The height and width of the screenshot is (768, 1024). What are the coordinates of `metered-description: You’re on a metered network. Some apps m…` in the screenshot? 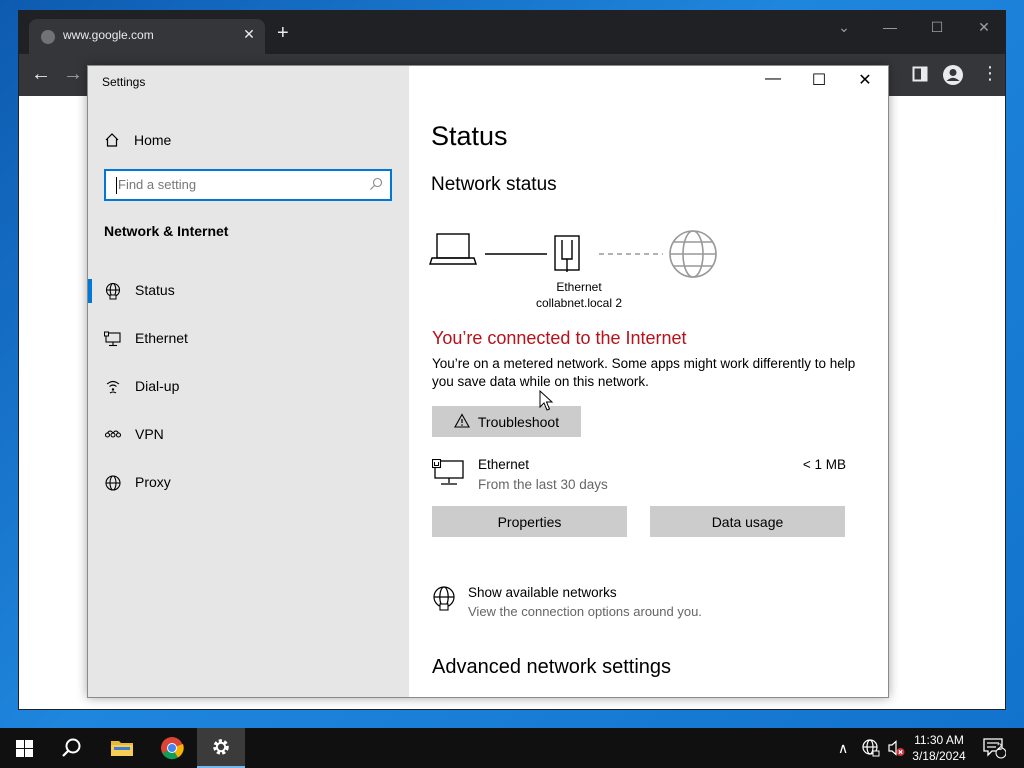 It's located at (644, 372).